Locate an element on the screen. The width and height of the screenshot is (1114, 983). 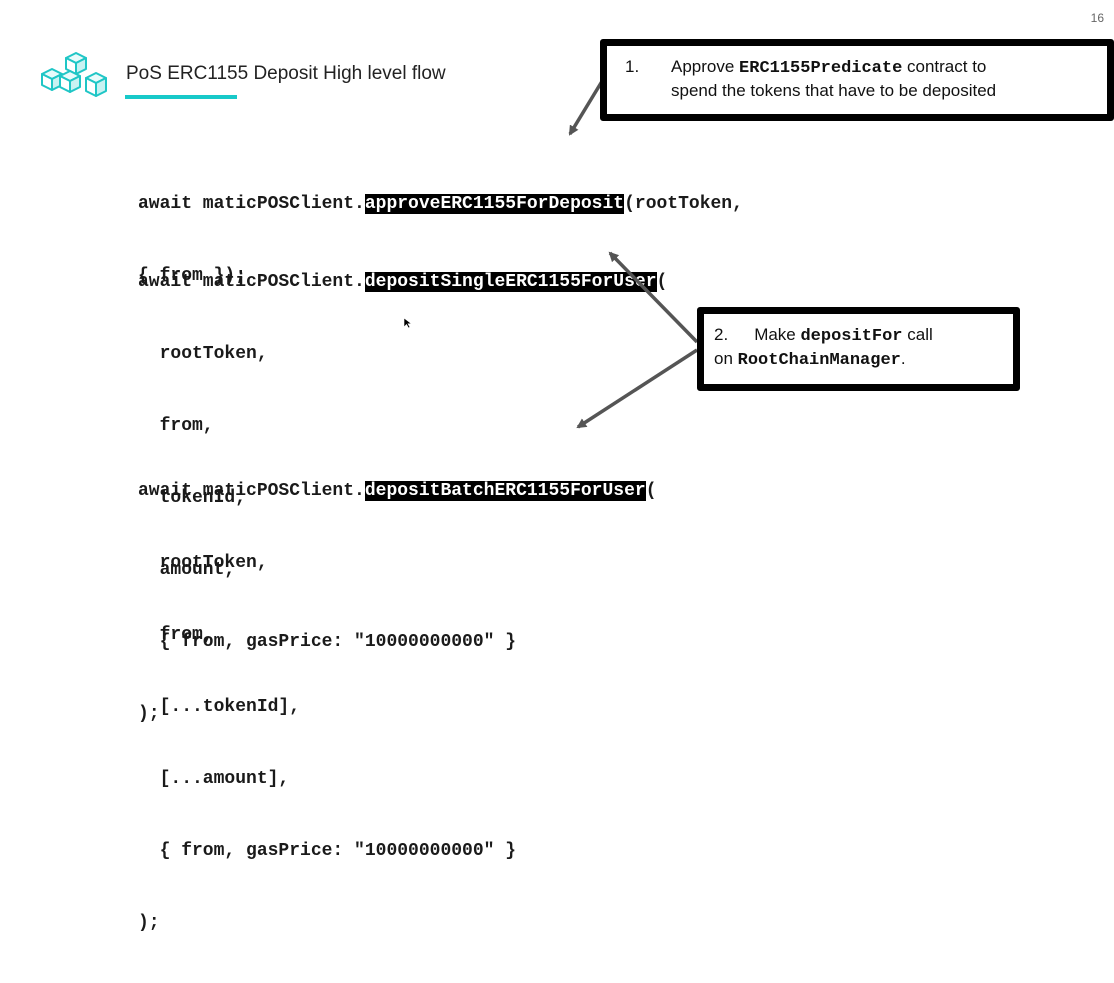
page-number: 16 is located at coordinates (1097, 18).